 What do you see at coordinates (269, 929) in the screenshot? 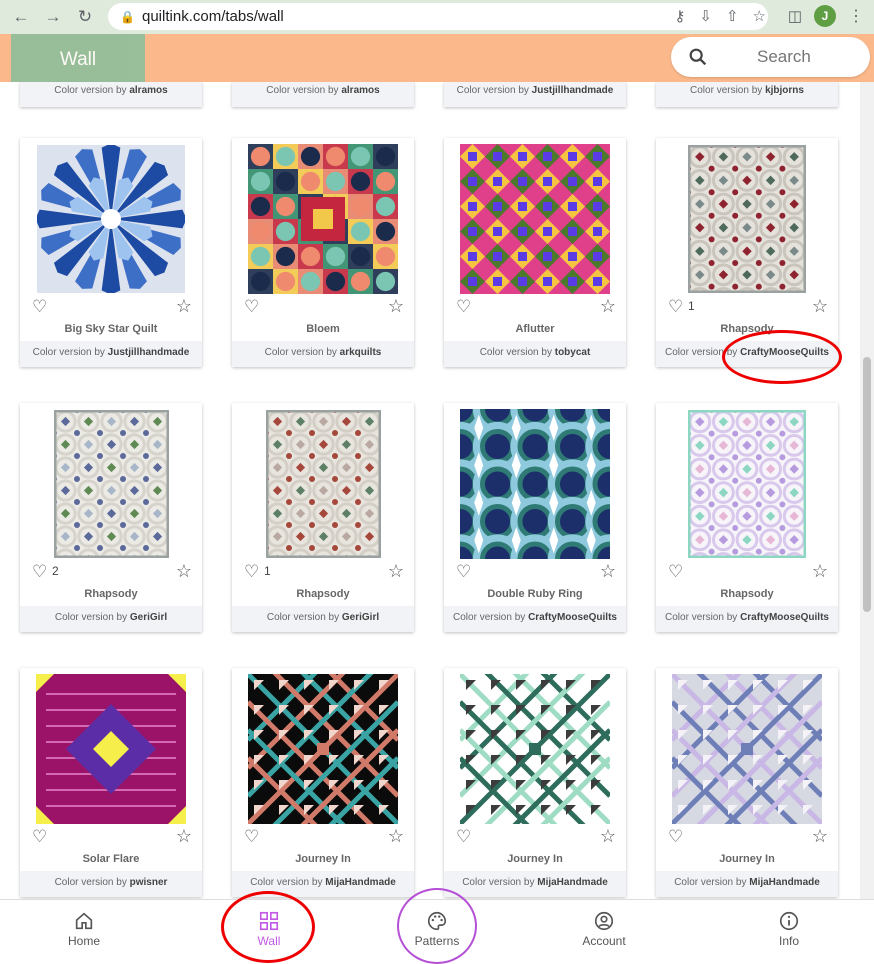
I see `nav-wall: Wall` at bounding box center [269, 929].